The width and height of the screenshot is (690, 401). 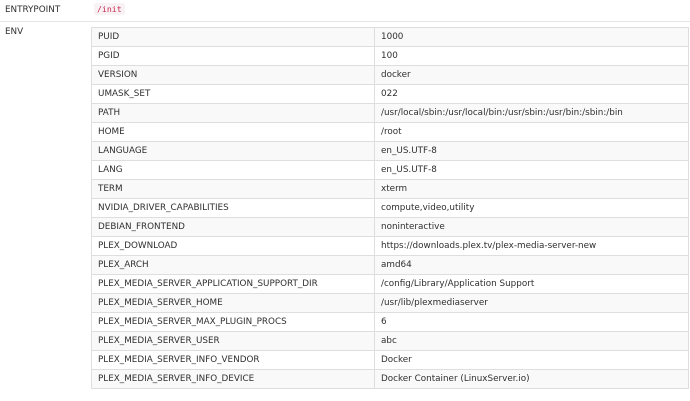 I want to click on env-var-name: NVIDIA_DRIVER_CAPABILITIES, so click(x=233, y=208).